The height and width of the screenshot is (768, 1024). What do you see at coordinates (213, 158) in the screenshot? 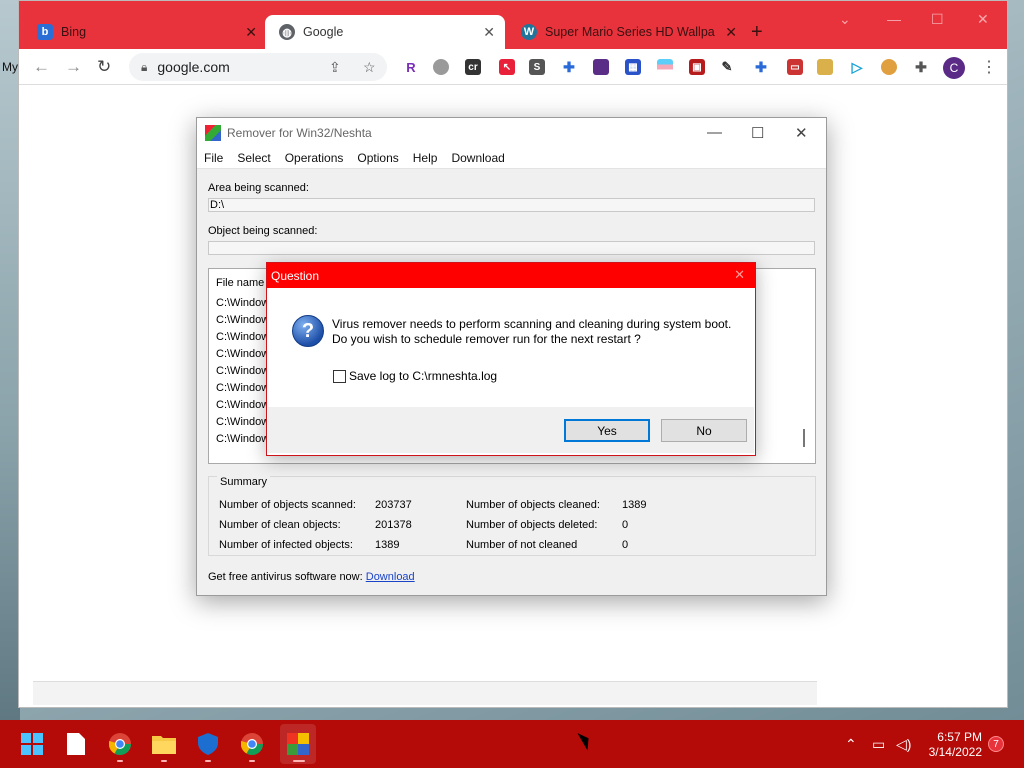
I see `menu-file: File` at bounding box center [213, 158].